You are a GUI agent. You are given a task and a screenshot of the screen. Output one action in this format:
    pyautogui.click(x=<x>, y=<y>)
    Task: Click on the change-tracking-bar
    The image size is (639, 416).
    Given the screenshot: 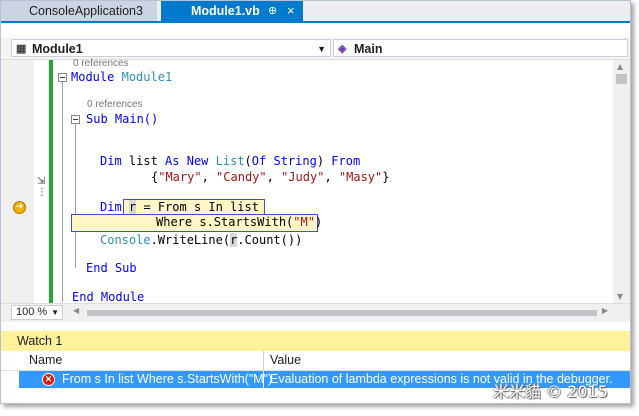 What is the action you would take?
    pyautogui.click(x=51, y=181)
    